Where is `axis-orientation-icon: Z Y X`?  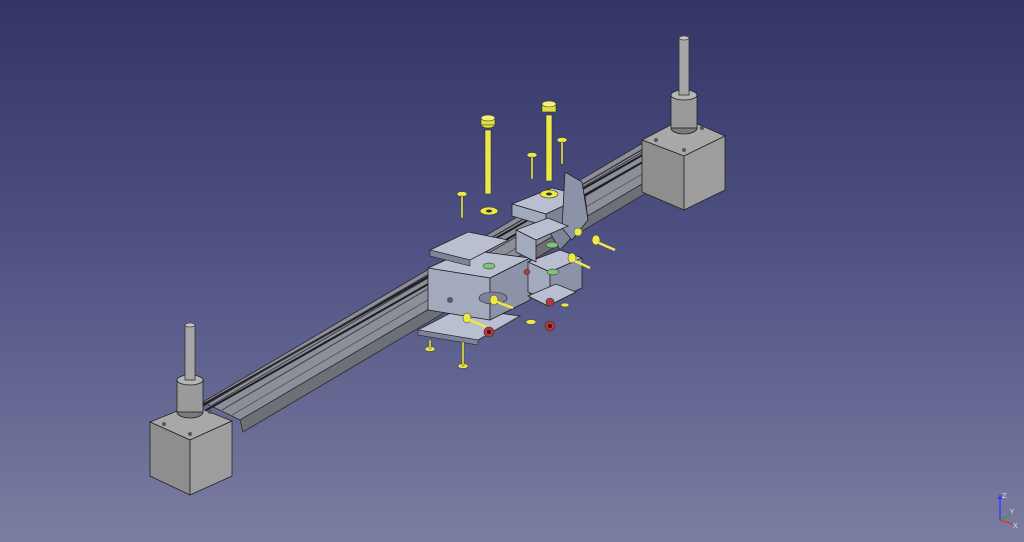 axis-orientation-icon: Z Y X is located at coordinates (1007, 511).